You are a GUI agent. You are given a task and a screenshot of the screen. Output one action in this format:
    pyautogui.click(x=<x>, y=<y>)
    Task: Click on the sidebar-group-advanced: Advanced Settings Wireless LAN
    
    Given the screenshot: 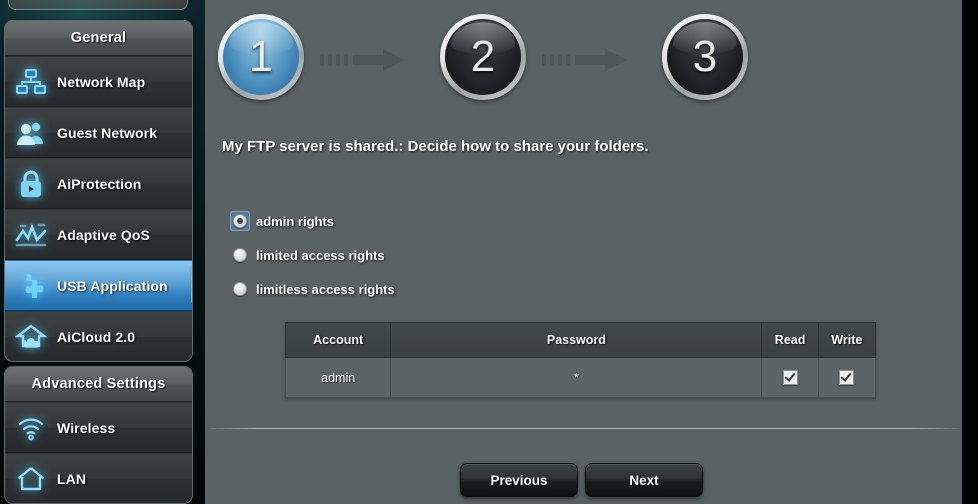 What is the action you would take?
    pyautogui.click(x=98, y=435)
    